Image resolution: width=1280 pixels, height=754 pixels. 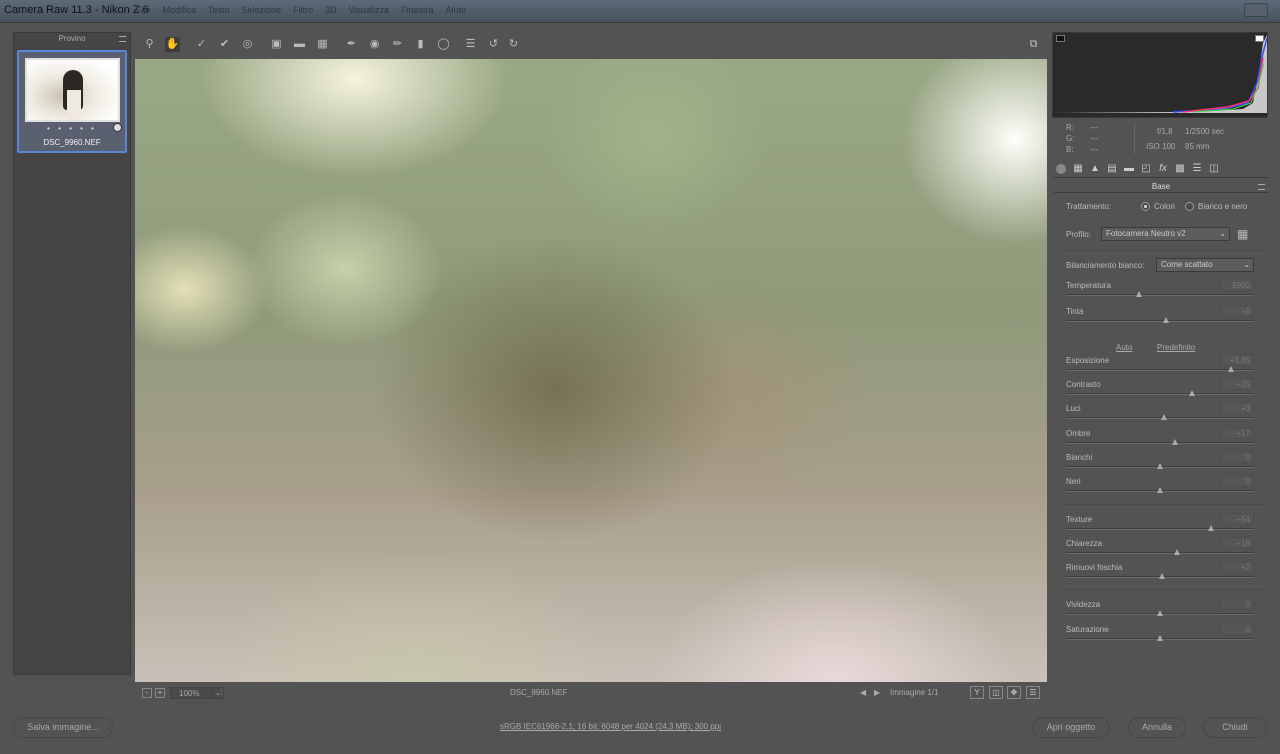 I want to click on temperatura-slider-track, so click(x=1160, y=295).